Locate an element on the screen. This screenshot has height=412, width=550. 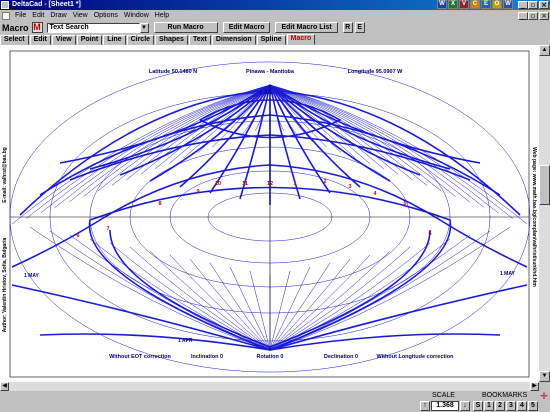
hour-label: 2 is located at coordinates (324, 182).